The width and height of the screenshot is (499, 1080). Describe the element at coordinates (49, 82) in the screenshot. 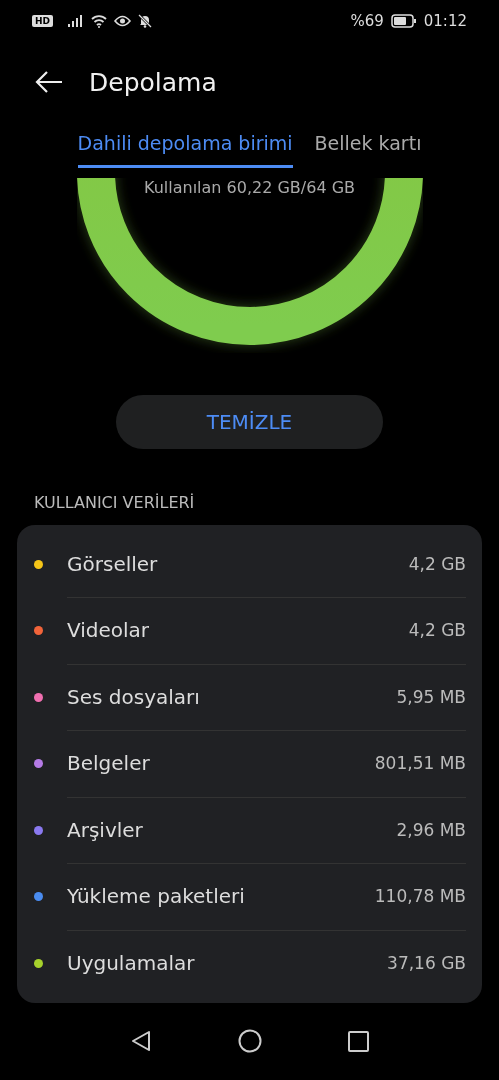

I see `back-arrow-icon` at that location.